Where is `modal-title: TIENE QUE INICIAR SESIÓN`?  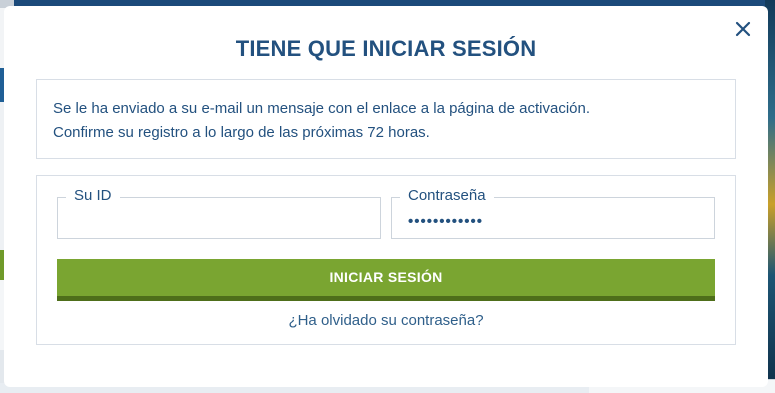
modal-title: TIENE QUE INICIAR SESIÓN is located at coordinates (386, 48).